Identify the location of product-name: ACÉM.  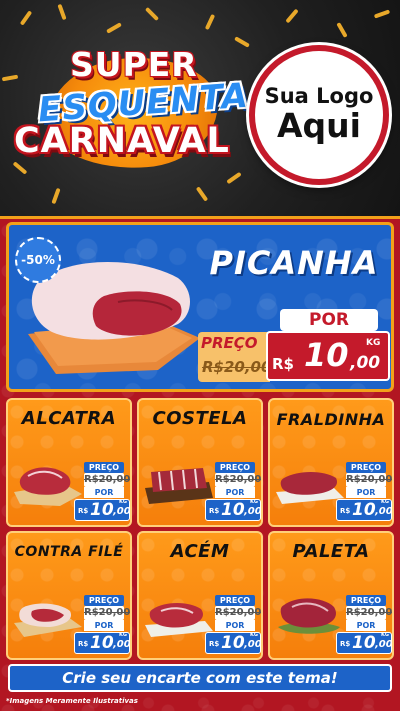
(200, 551).